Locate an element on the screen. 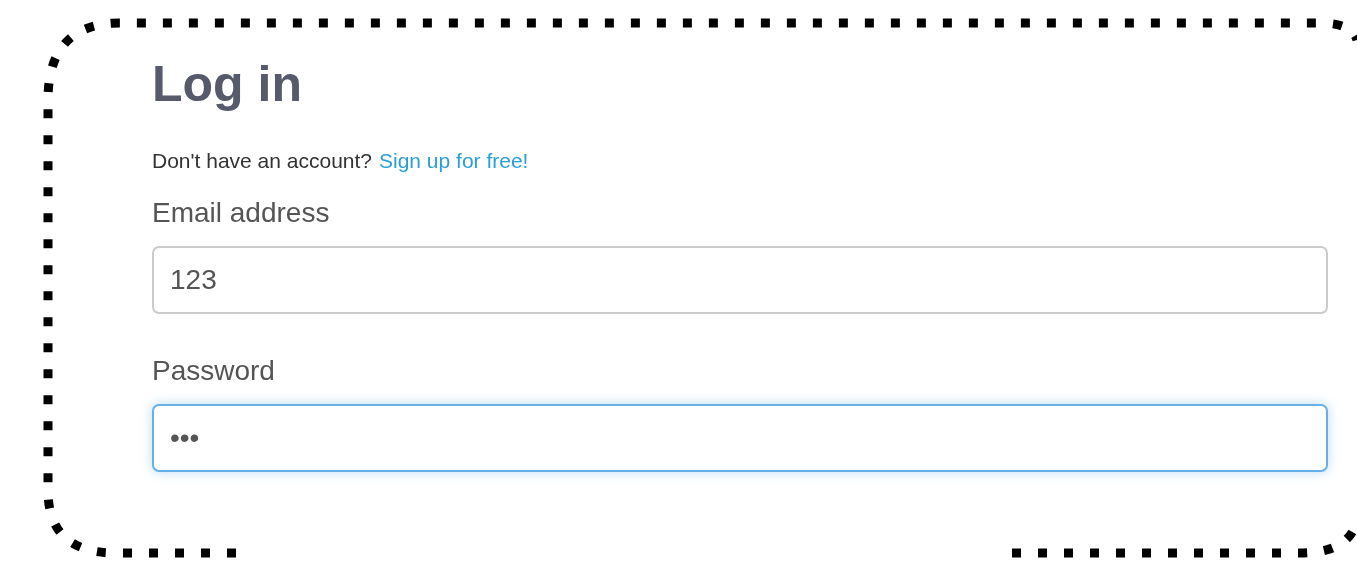 The width and height of the screenshot is (1357, 561). field-label: Email address is located at coordinates (241, 213).